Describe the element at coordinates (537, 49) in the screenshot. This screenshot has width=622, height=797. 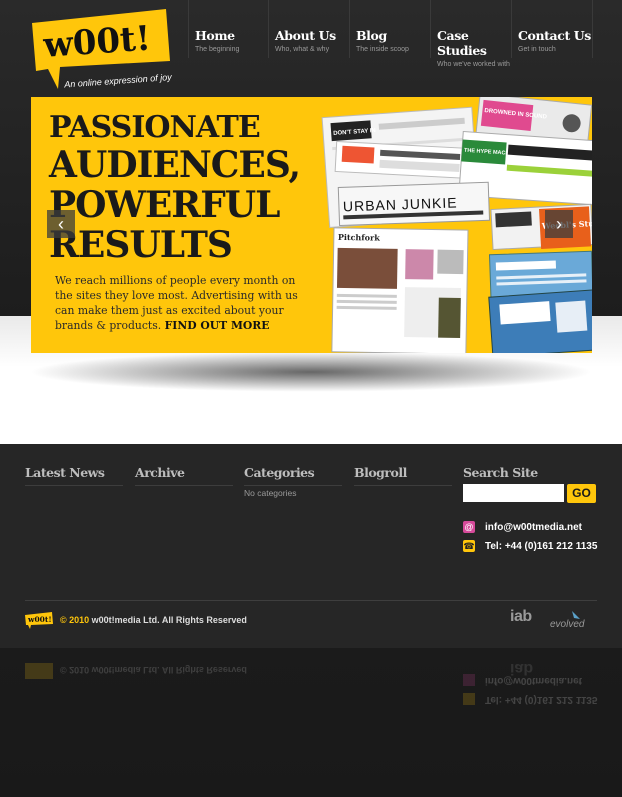
I see `nav-contact-sub: Get in touch` at that location.